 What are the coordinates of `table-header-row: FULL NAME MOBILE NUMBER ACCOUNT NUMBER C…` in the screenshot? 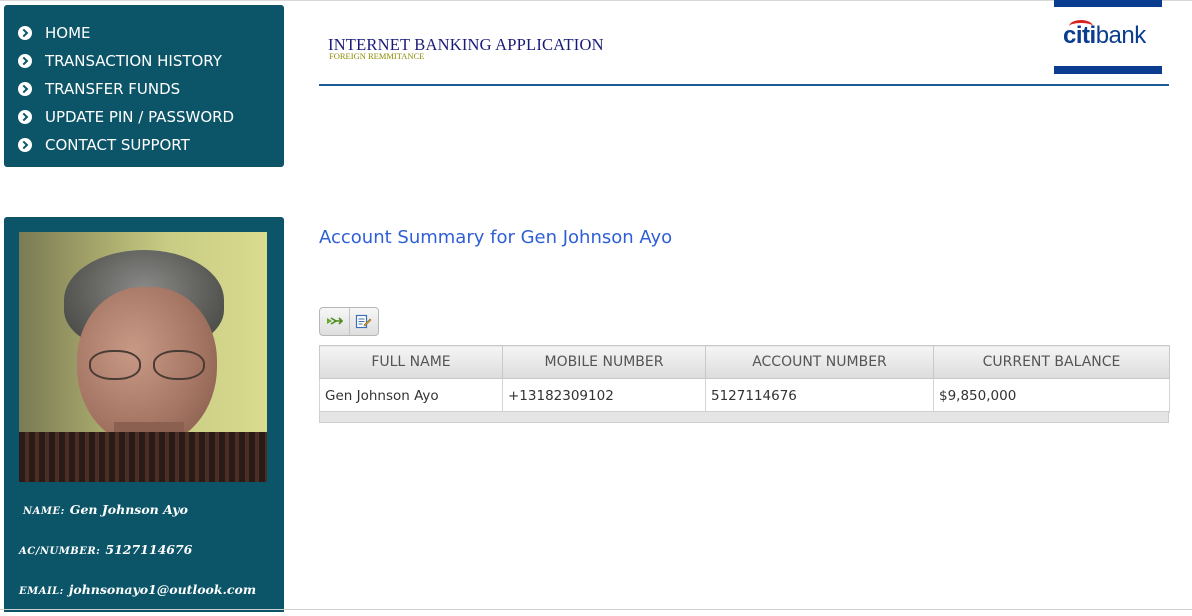 It's located at (744, 362).